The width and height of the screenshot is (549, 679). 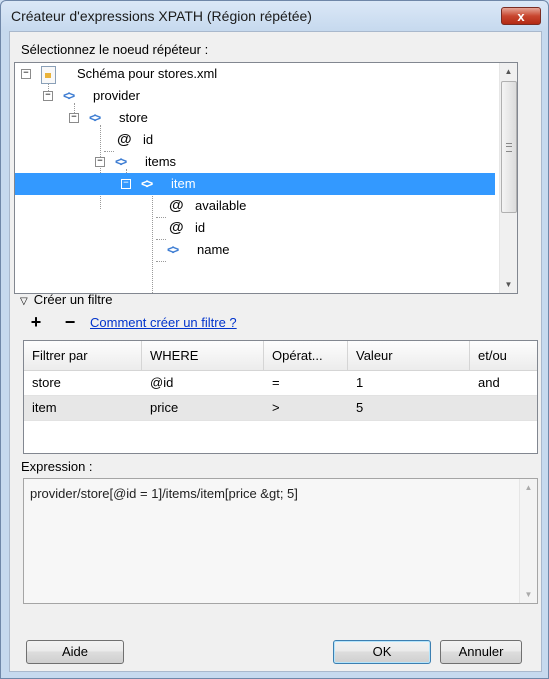 I want to click on cancel-button: Annuler, so click(x=481, y=652).